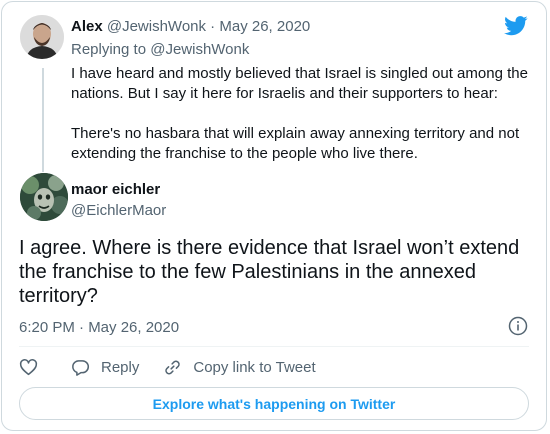  What do you see at coordinates (156, 26) in the screenshot?
I see `parent-author-handle: @JewishWonk` at bounding box center [156, 26].